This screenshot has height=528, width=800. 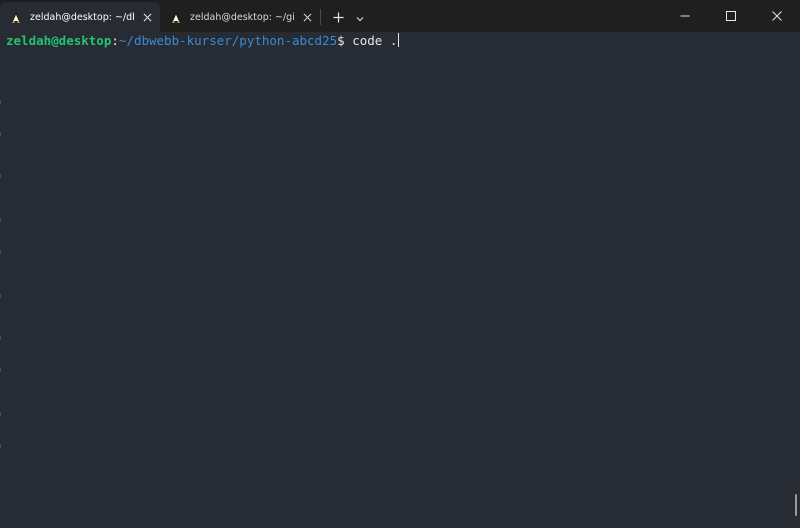 What do you see at coordinates (399, 40) in the screenshot?
I see `text-cursor` at bounding box center [399, 40].